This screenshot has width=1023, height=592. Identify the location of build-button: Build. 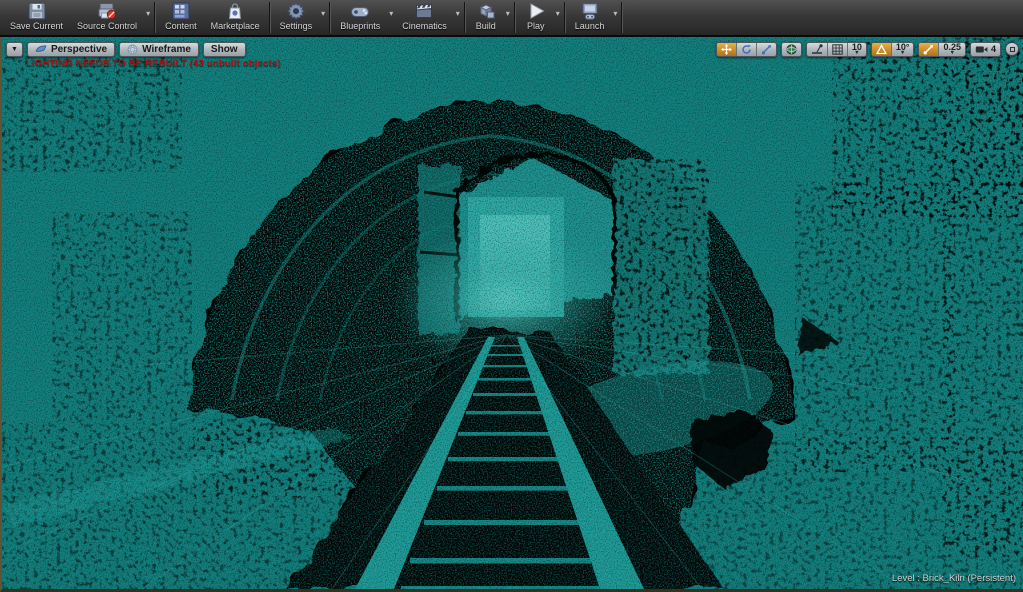
(486, 17).